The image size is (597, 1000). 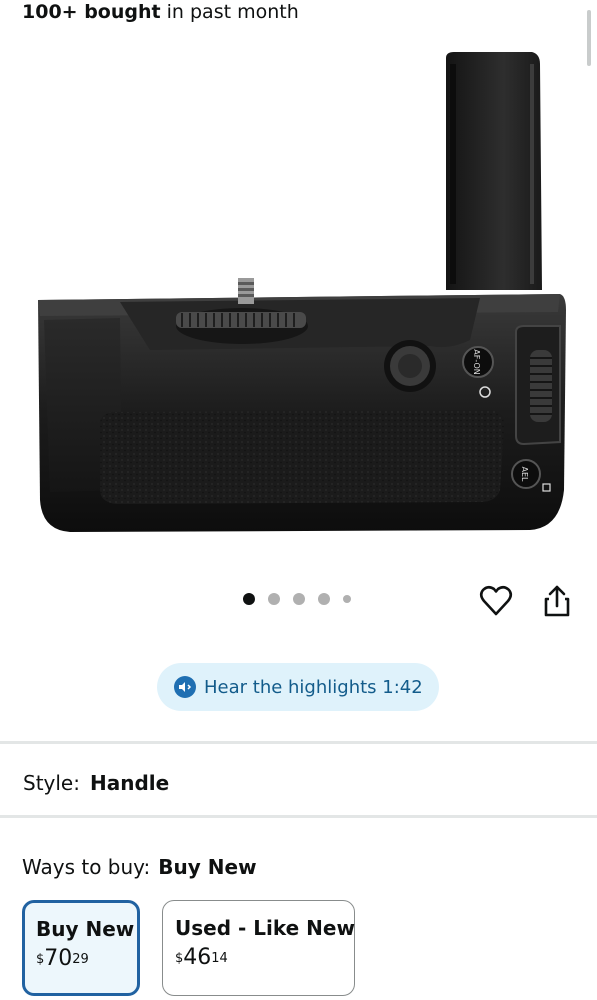 I want to click on heart-icon, so click(x=496, y=601).